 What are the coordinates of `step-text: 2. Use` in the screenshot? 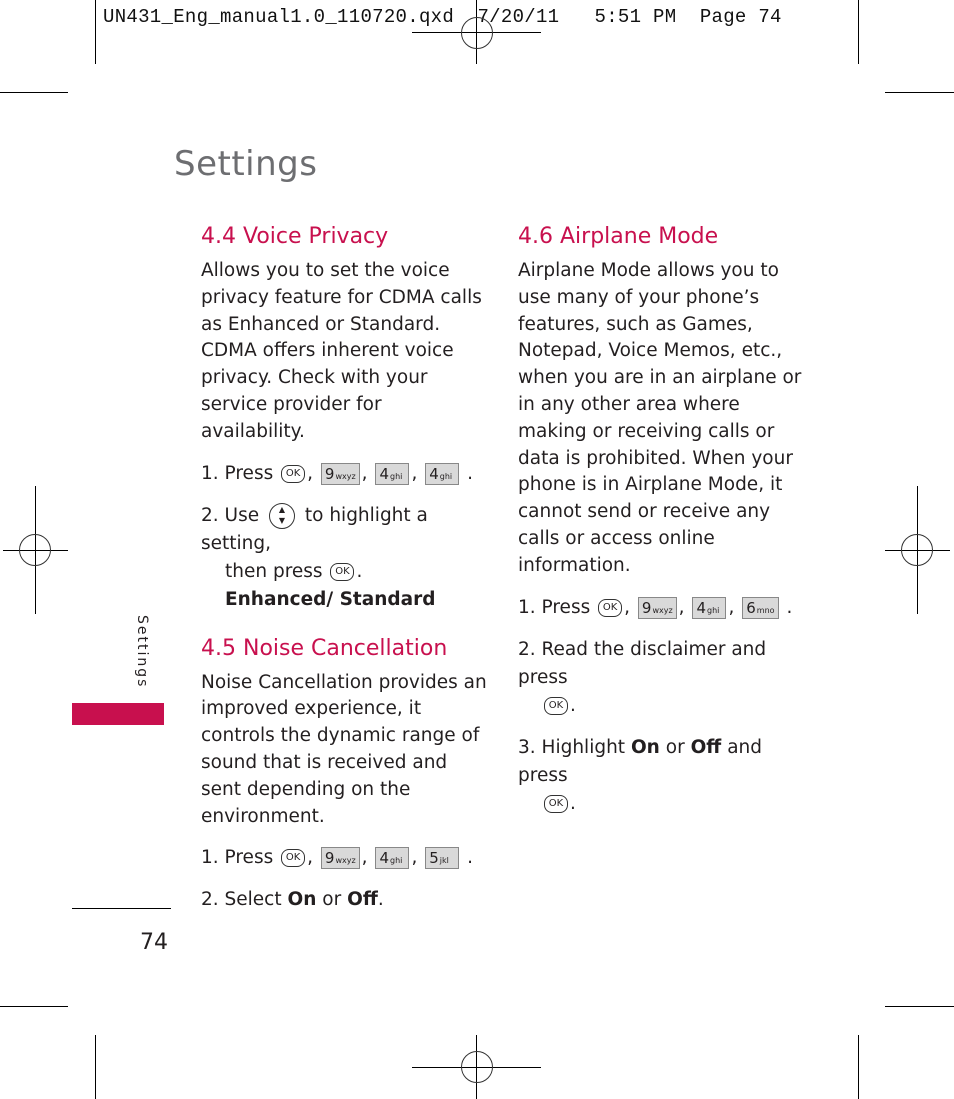 It's located at (230, 515).